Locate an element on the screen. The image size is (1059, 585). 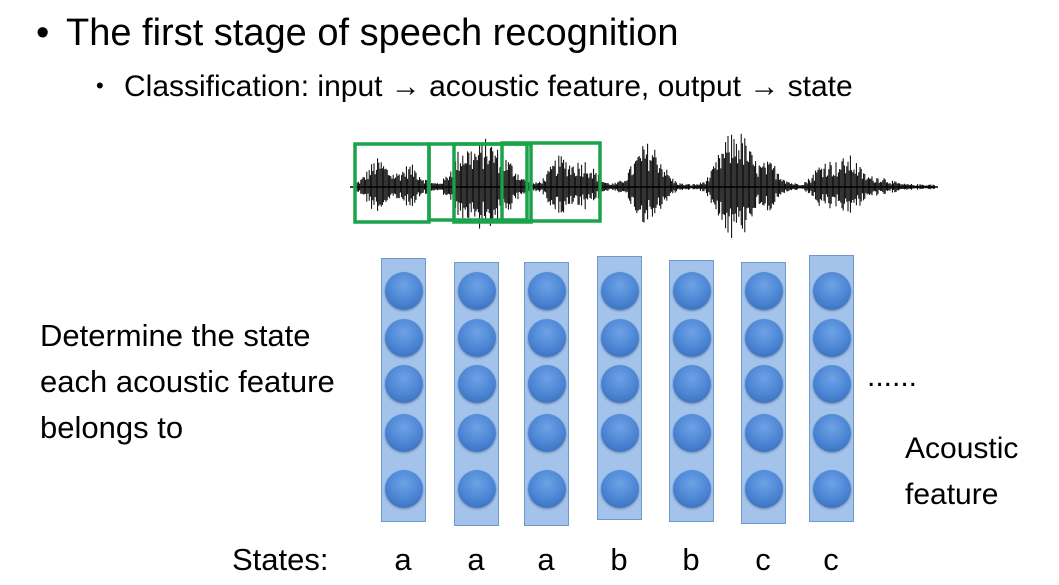
acoustic-feature-label: Acoustic feature is located at coordinates (961, 472).